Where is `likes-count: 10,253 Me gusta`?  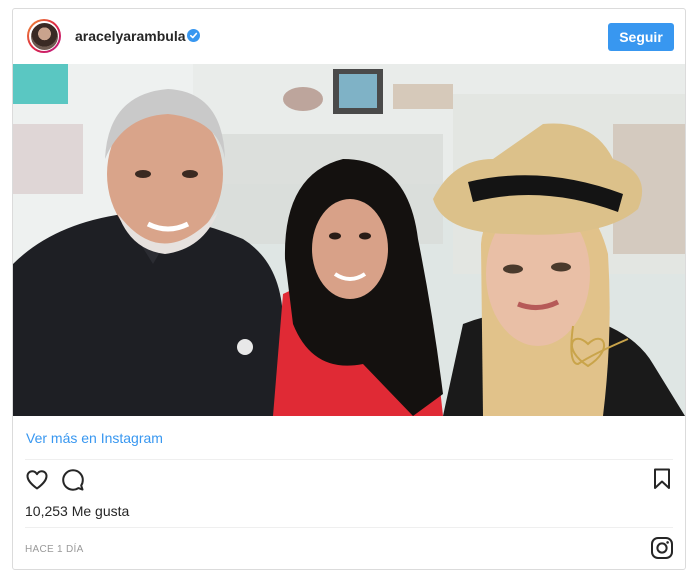
likes-count: 10,253 Me gusta is located at coordinates (77, 511).